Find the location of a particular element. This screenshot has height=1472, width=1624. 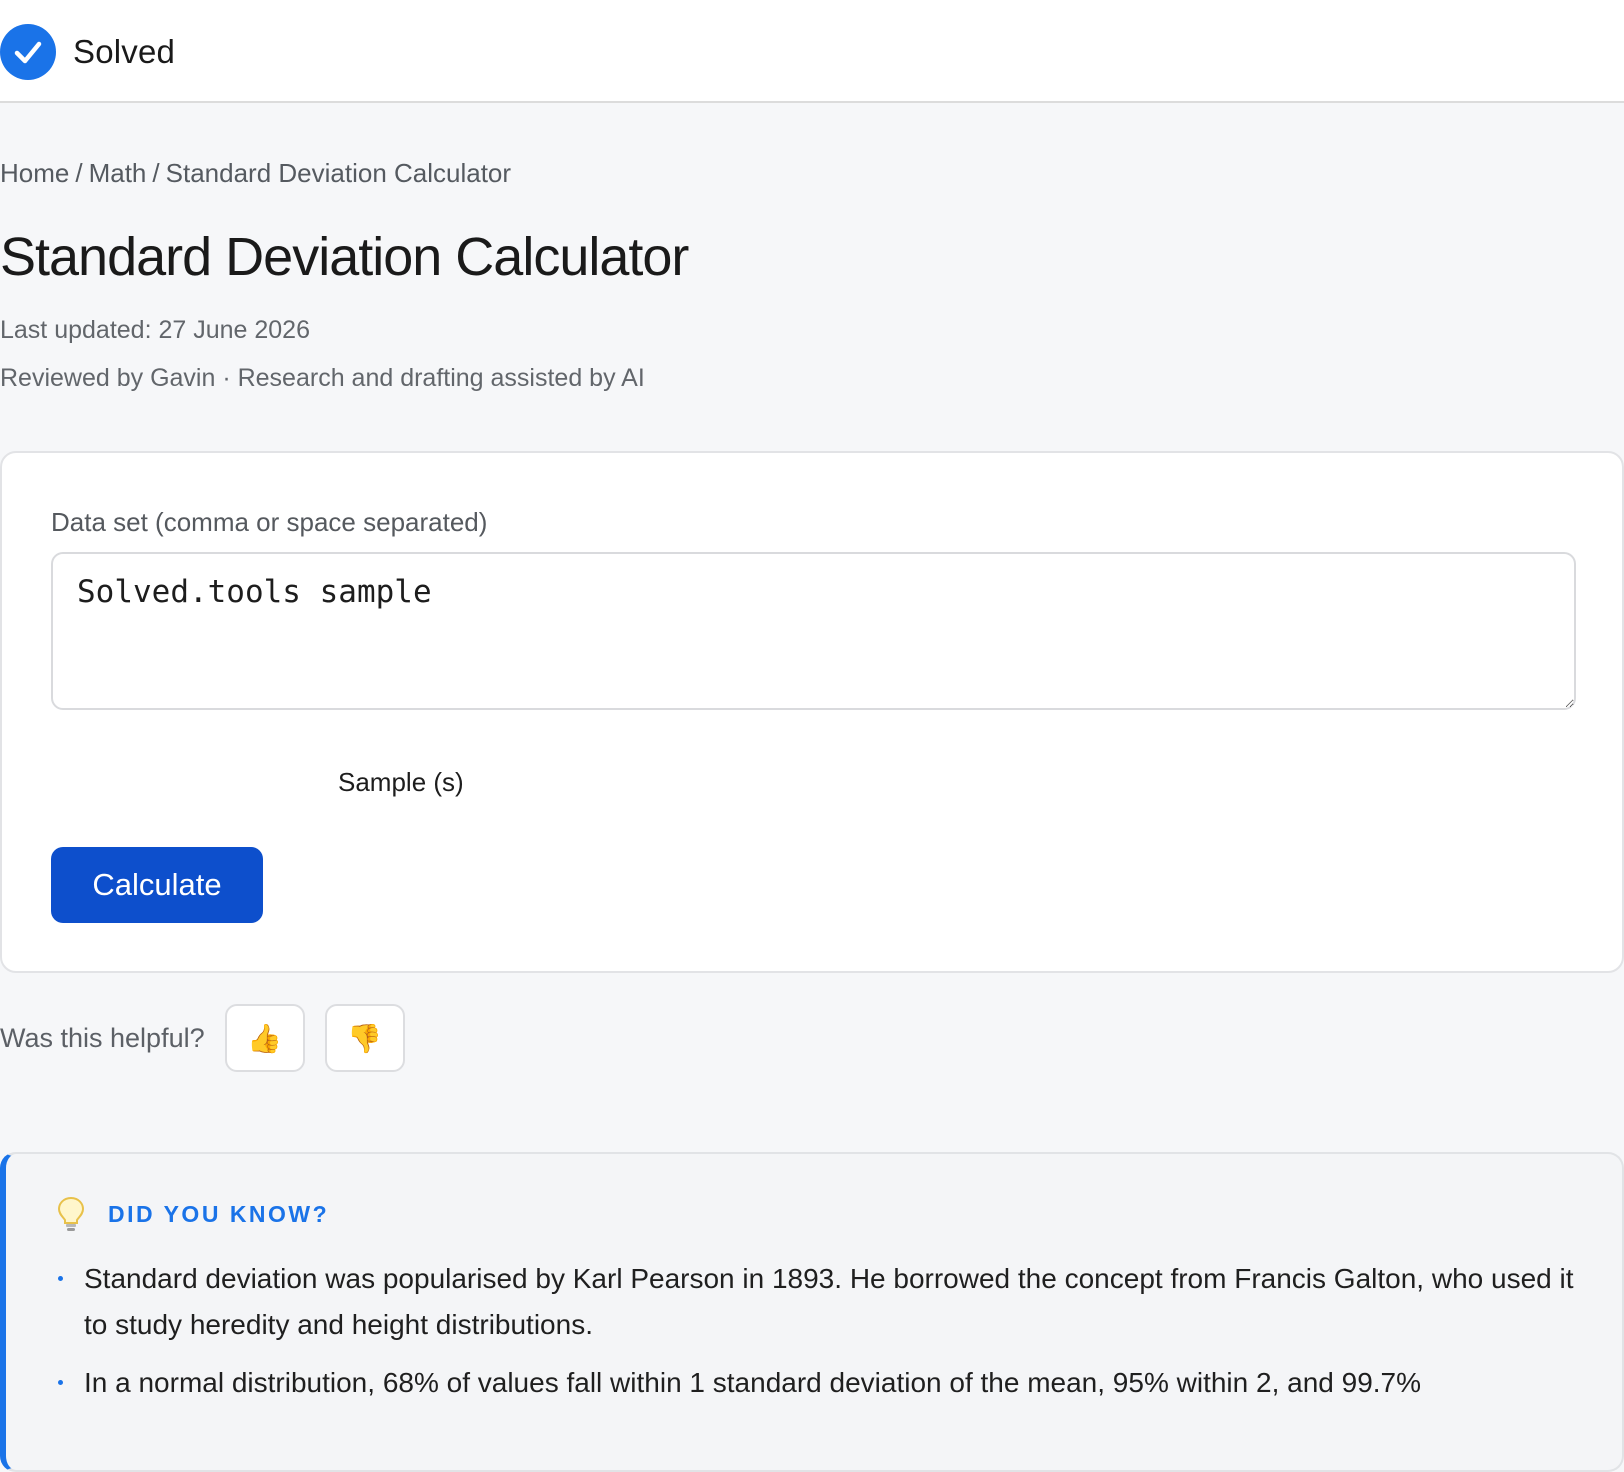

calculate-button: Calculate is located at coordinates (157, 885).